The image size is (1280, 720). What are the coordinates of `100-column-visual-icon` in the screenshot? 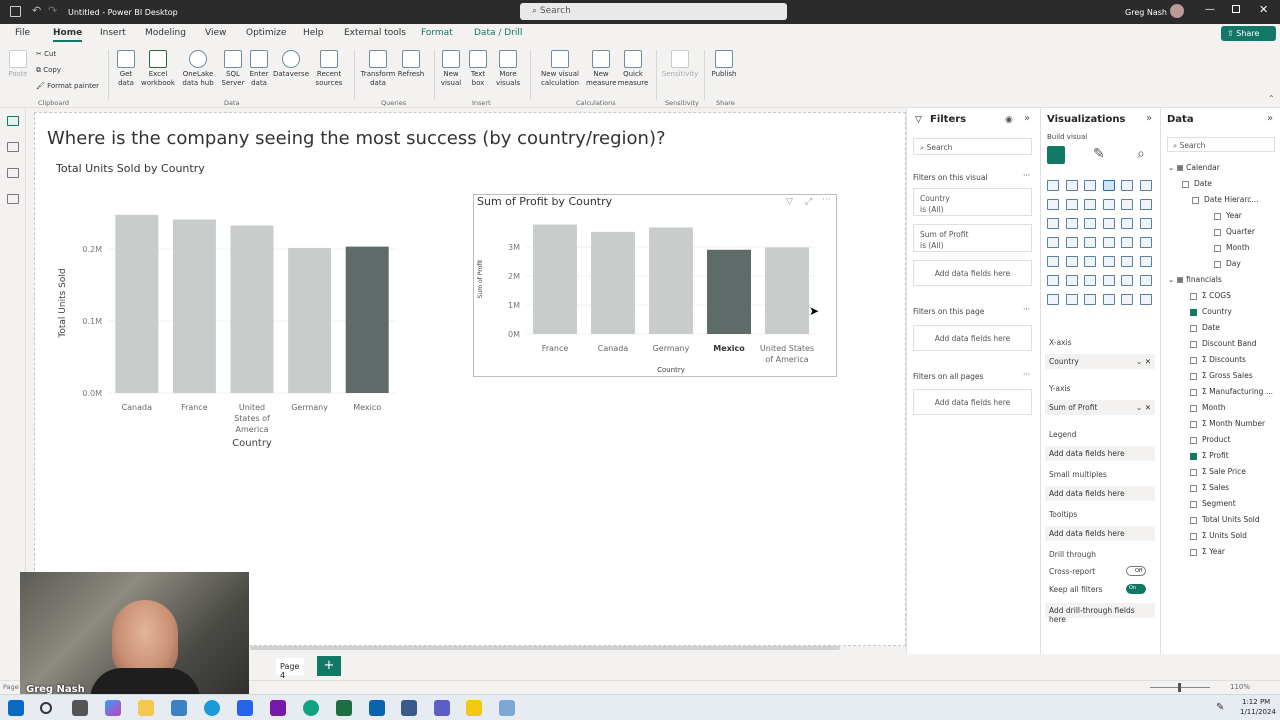 It's located at (1145, 185).